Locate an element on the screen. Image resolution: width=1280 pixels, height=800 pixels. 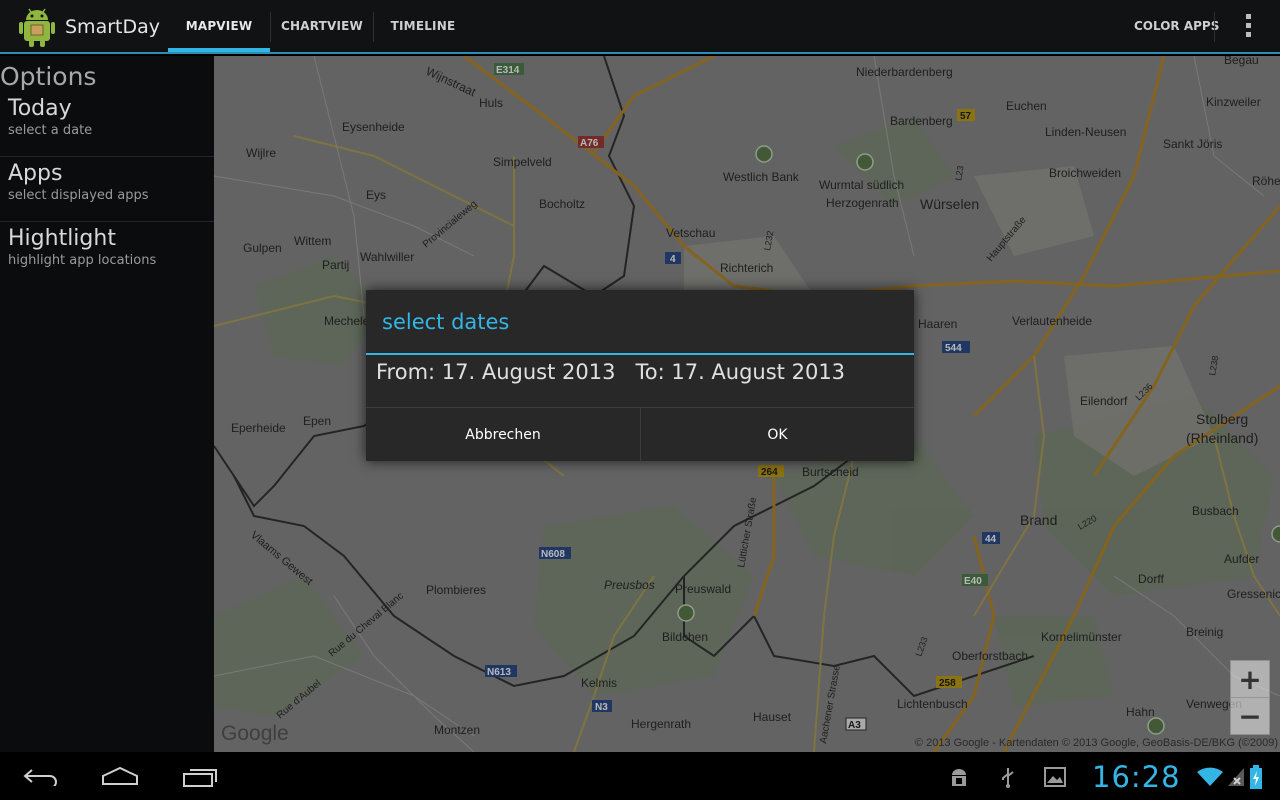
action-bar-underline is located at coordinates (640, 53).